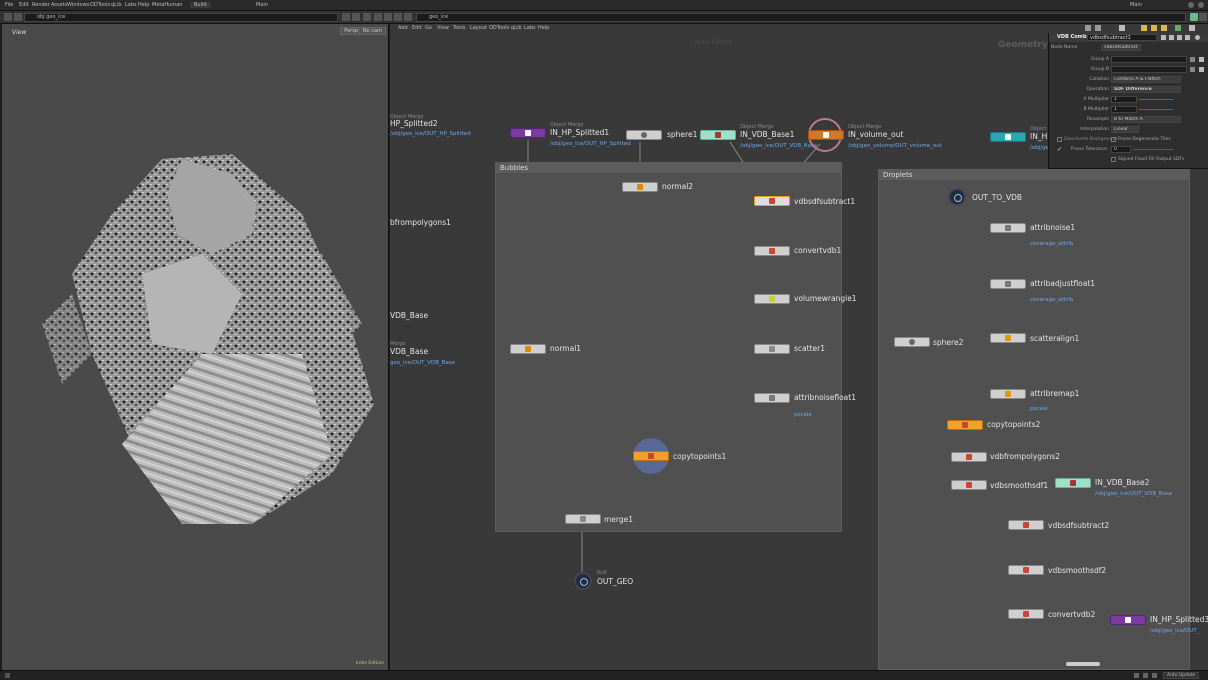 The image size is (1208, 680). I want to click on node-frompolygons1: bfrompolygons1, so click(420, 222).